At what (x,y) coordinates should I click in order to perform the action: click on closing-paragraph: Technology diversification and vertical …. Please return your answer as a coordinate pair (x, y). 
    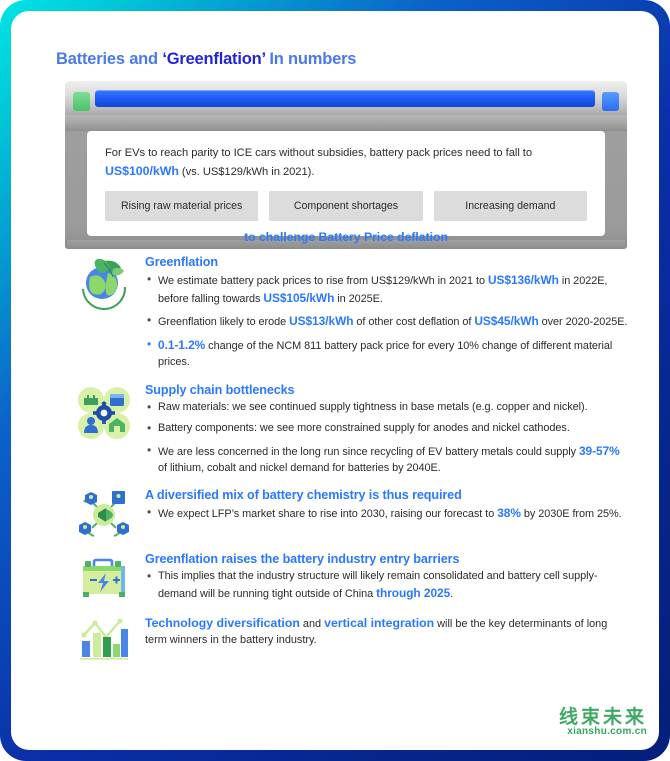
    Looking at the image, I should click on (388, 632).